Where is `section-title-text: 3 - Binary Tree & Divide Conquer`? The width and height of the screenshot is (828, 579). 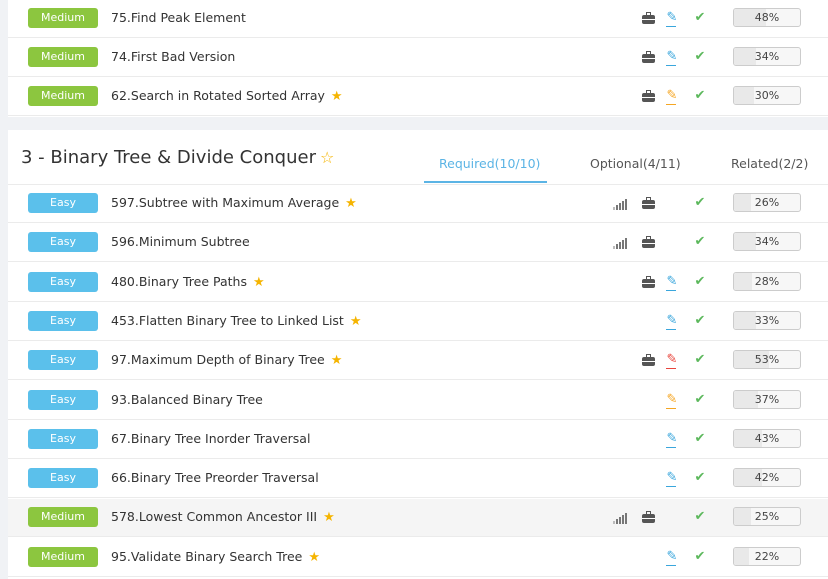
section-title-text: 3 - Binary Tree & Divide Conquer is located at coordinates (168, 157).